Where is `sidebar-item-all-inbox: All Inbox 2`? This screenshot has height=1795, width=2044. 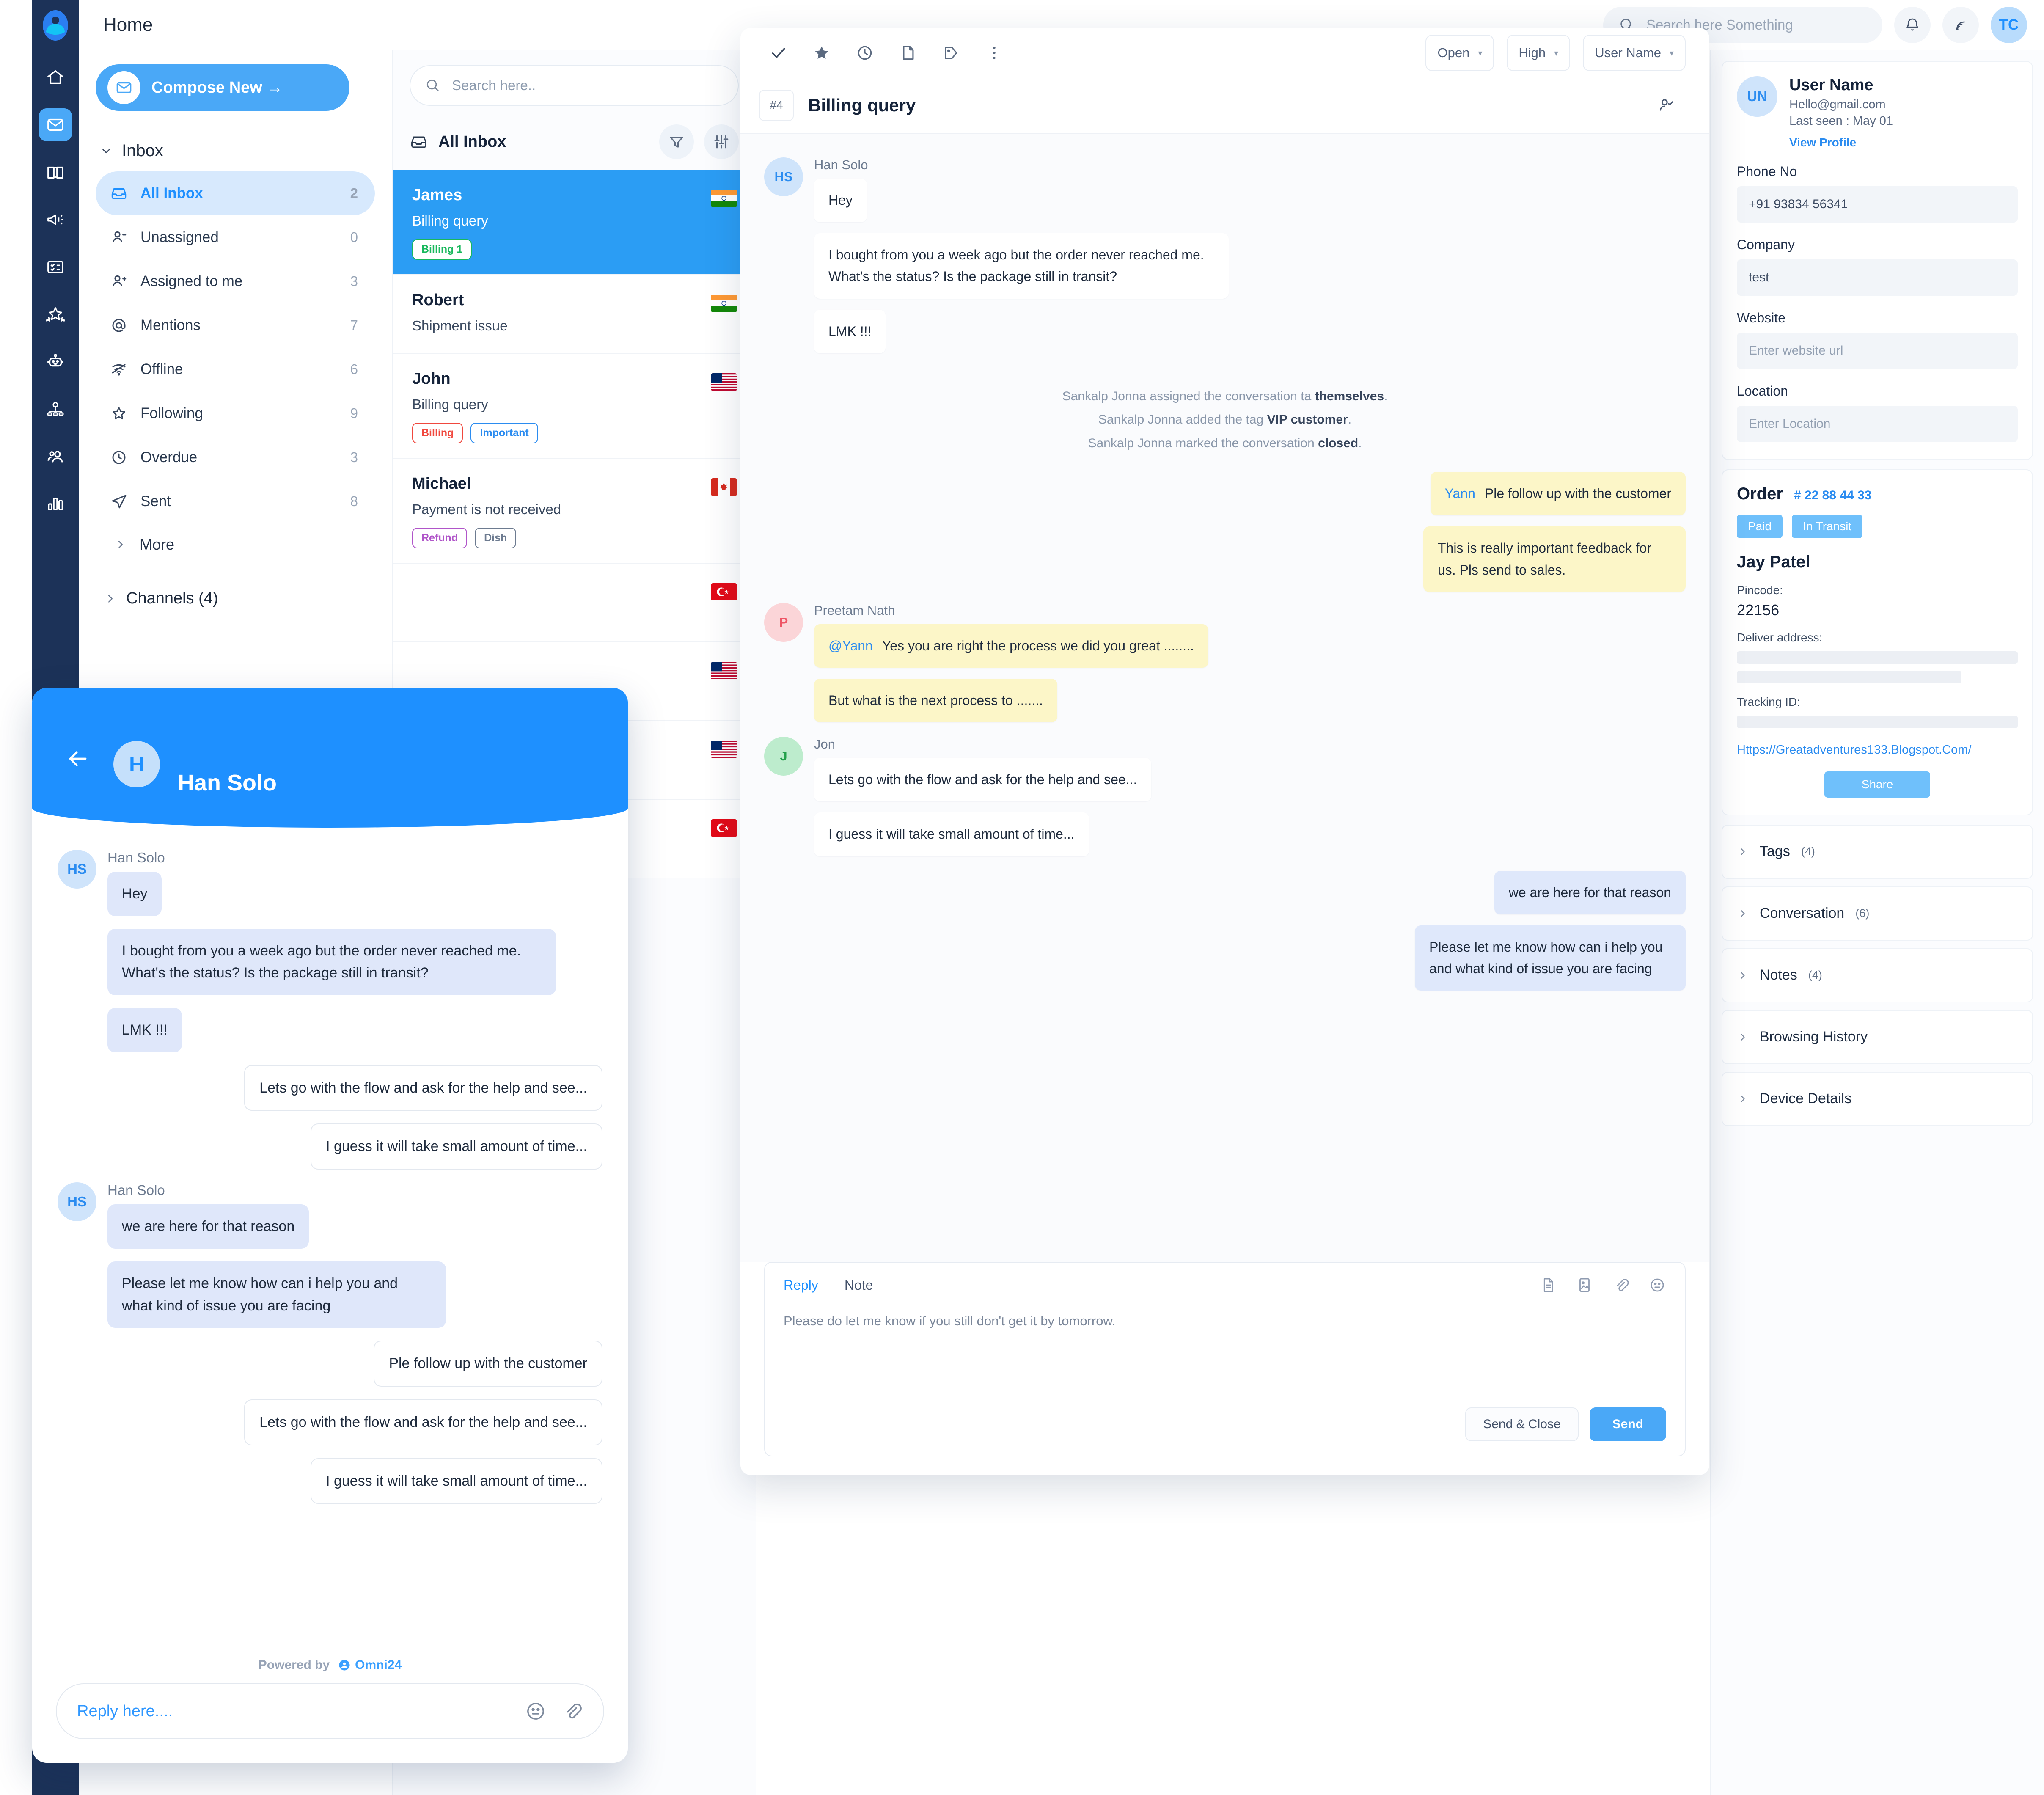
sidebar-item-all-inbox: All Inbox 2 is located at coordinates (235, 193).